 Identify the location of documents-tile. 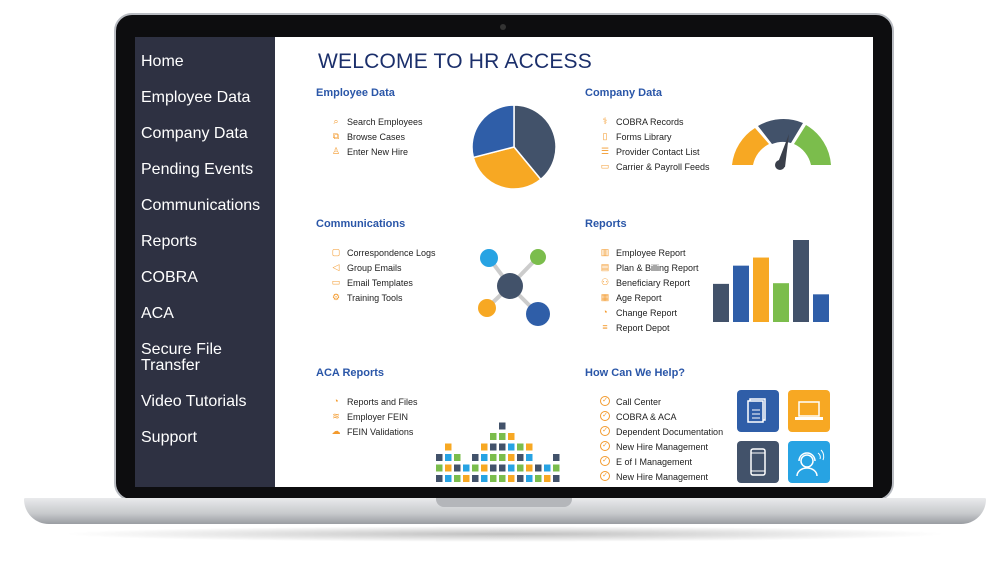
(758, 411).